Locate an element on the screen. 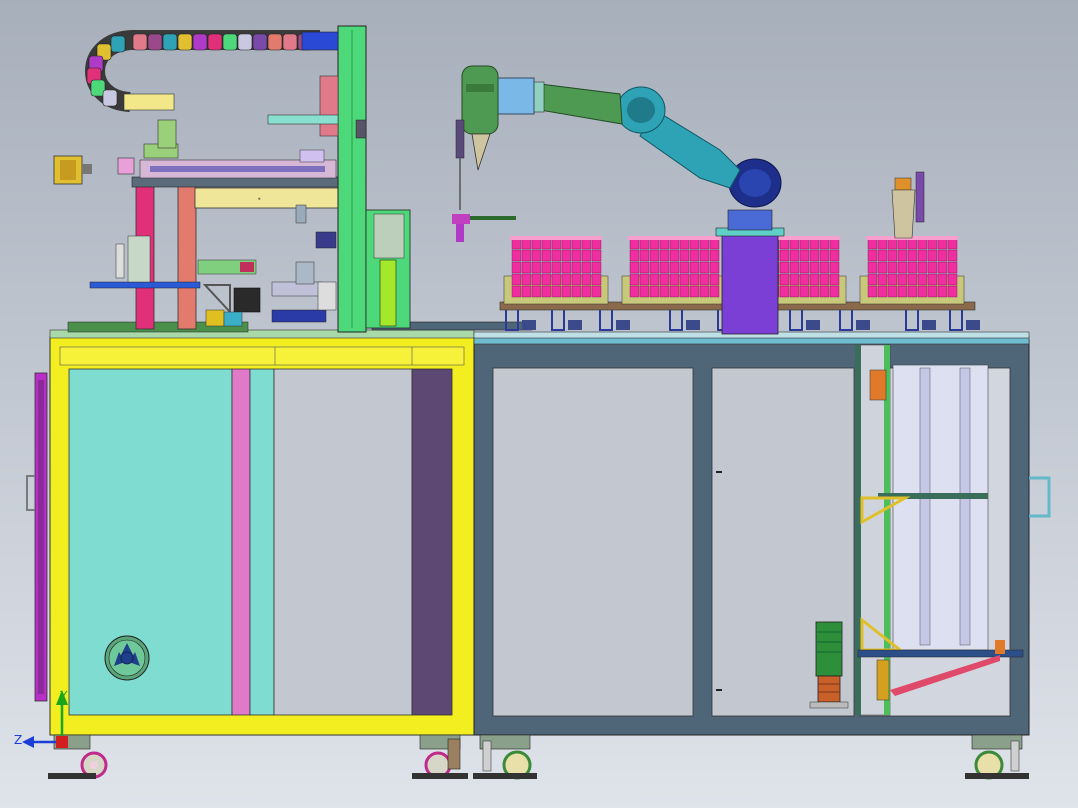  left-gray-panel is located at coordinates (343, 542).